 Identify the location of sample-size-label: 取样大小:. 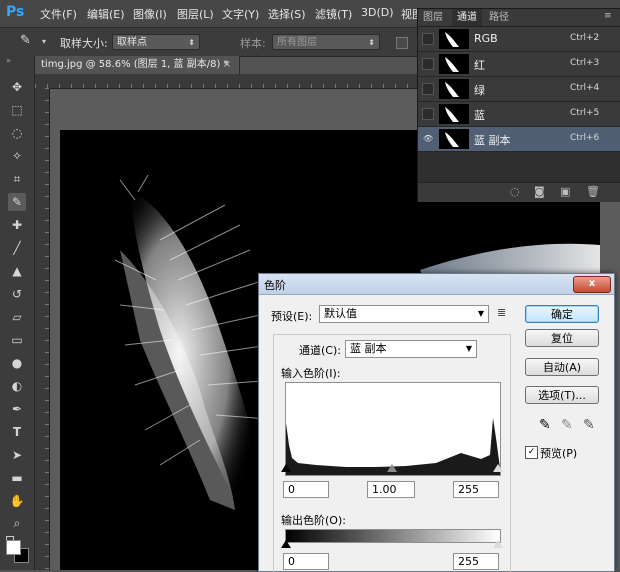
(84, 43).